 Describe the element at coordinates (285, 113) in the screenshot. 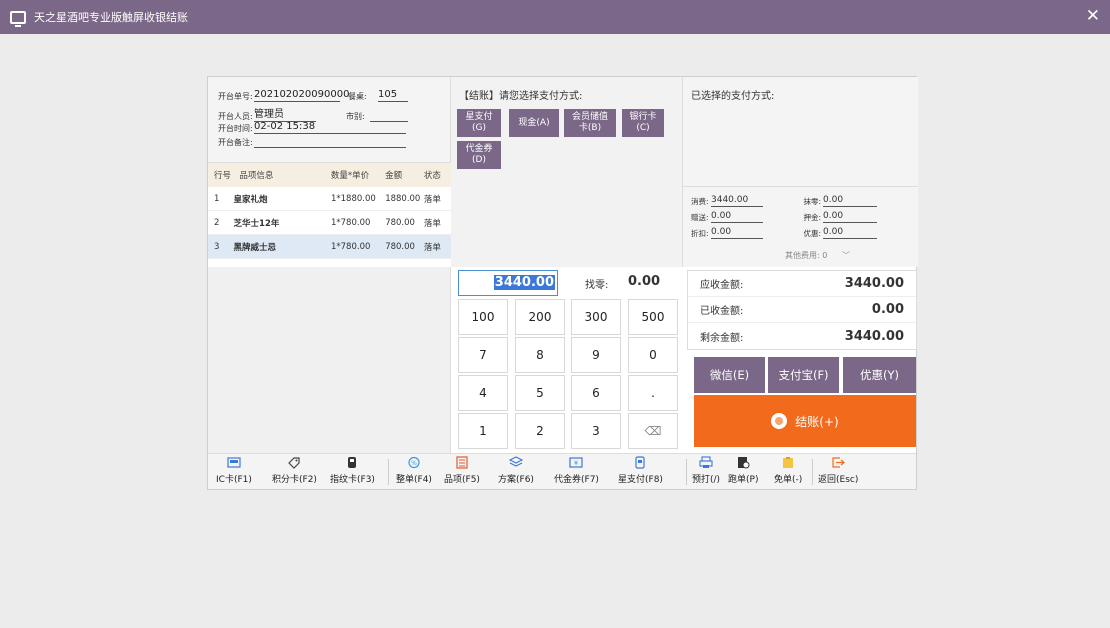

I see `staff-value: 管理员` at that location.